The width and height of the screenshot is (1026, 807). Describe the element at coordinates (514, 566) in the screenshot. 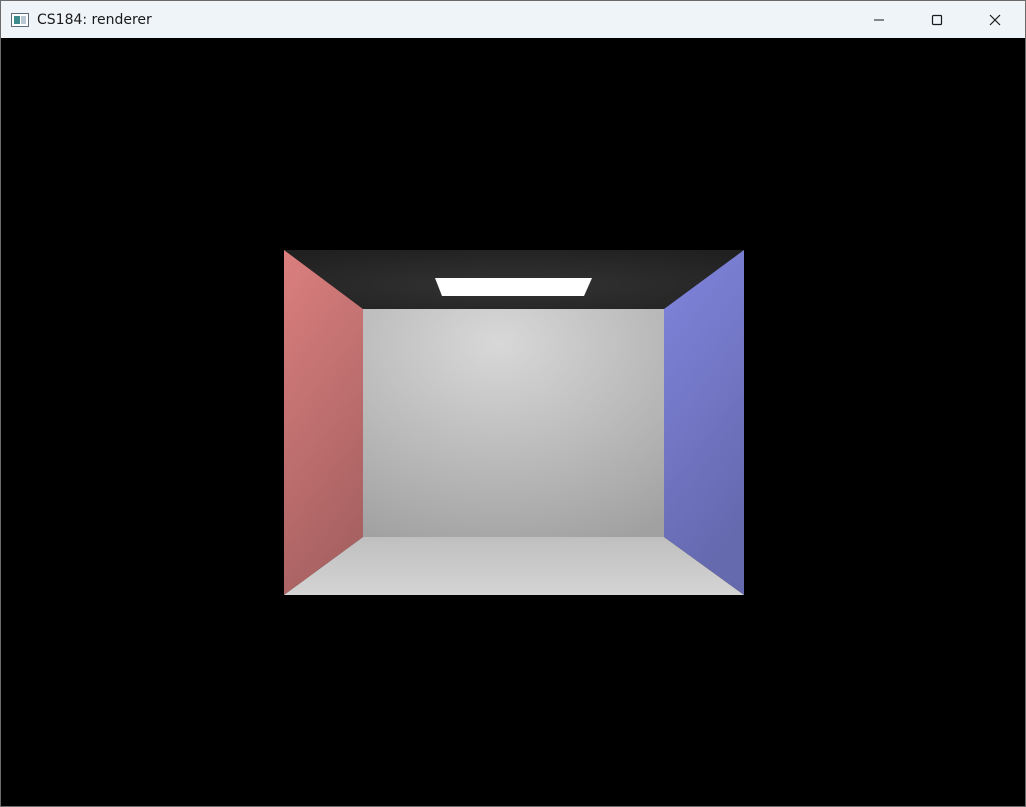

I see `floor` at that location.